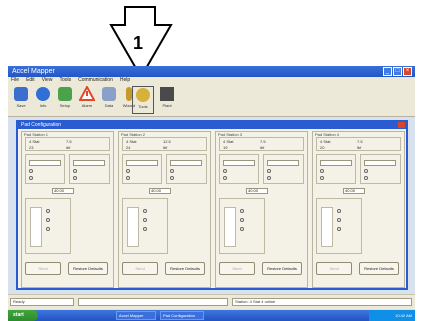 This screenshot has height=321, width=423. I want to click on toolbar-label: Tools, so click(143, 106).